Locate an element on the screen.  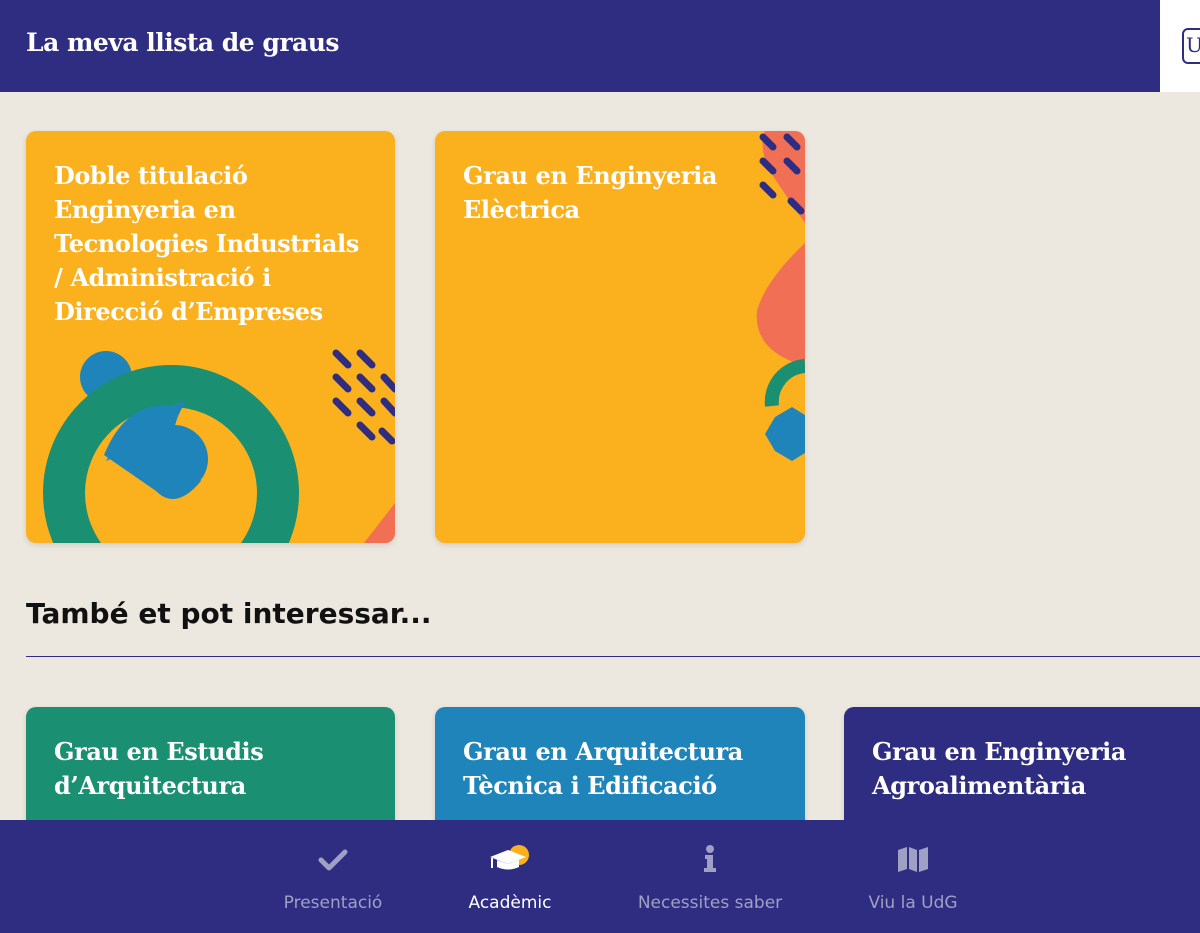
nav-item-necessites-saber: Necessites saber is located at coordinates (710, 876).